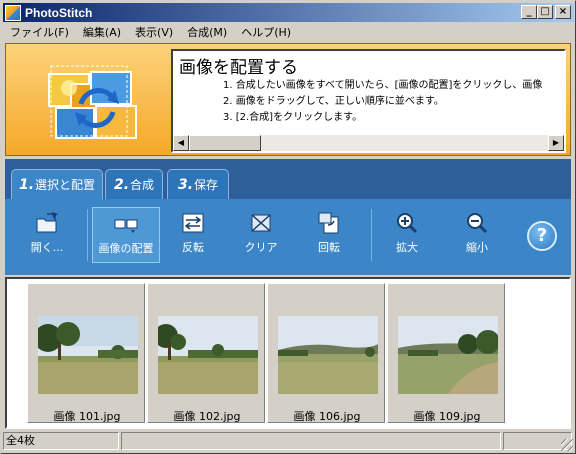 The image size is (576, 454). Describe the element at coordinates (447, 416) in the screenshot. I see `thumbnail-filename: 画像 109.jpg` at that location.